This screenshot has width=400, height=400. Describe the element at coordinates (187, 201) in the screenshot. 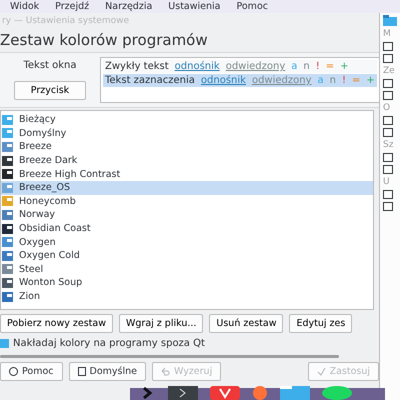

I see `scheme-item: Honeycomb` at that location.